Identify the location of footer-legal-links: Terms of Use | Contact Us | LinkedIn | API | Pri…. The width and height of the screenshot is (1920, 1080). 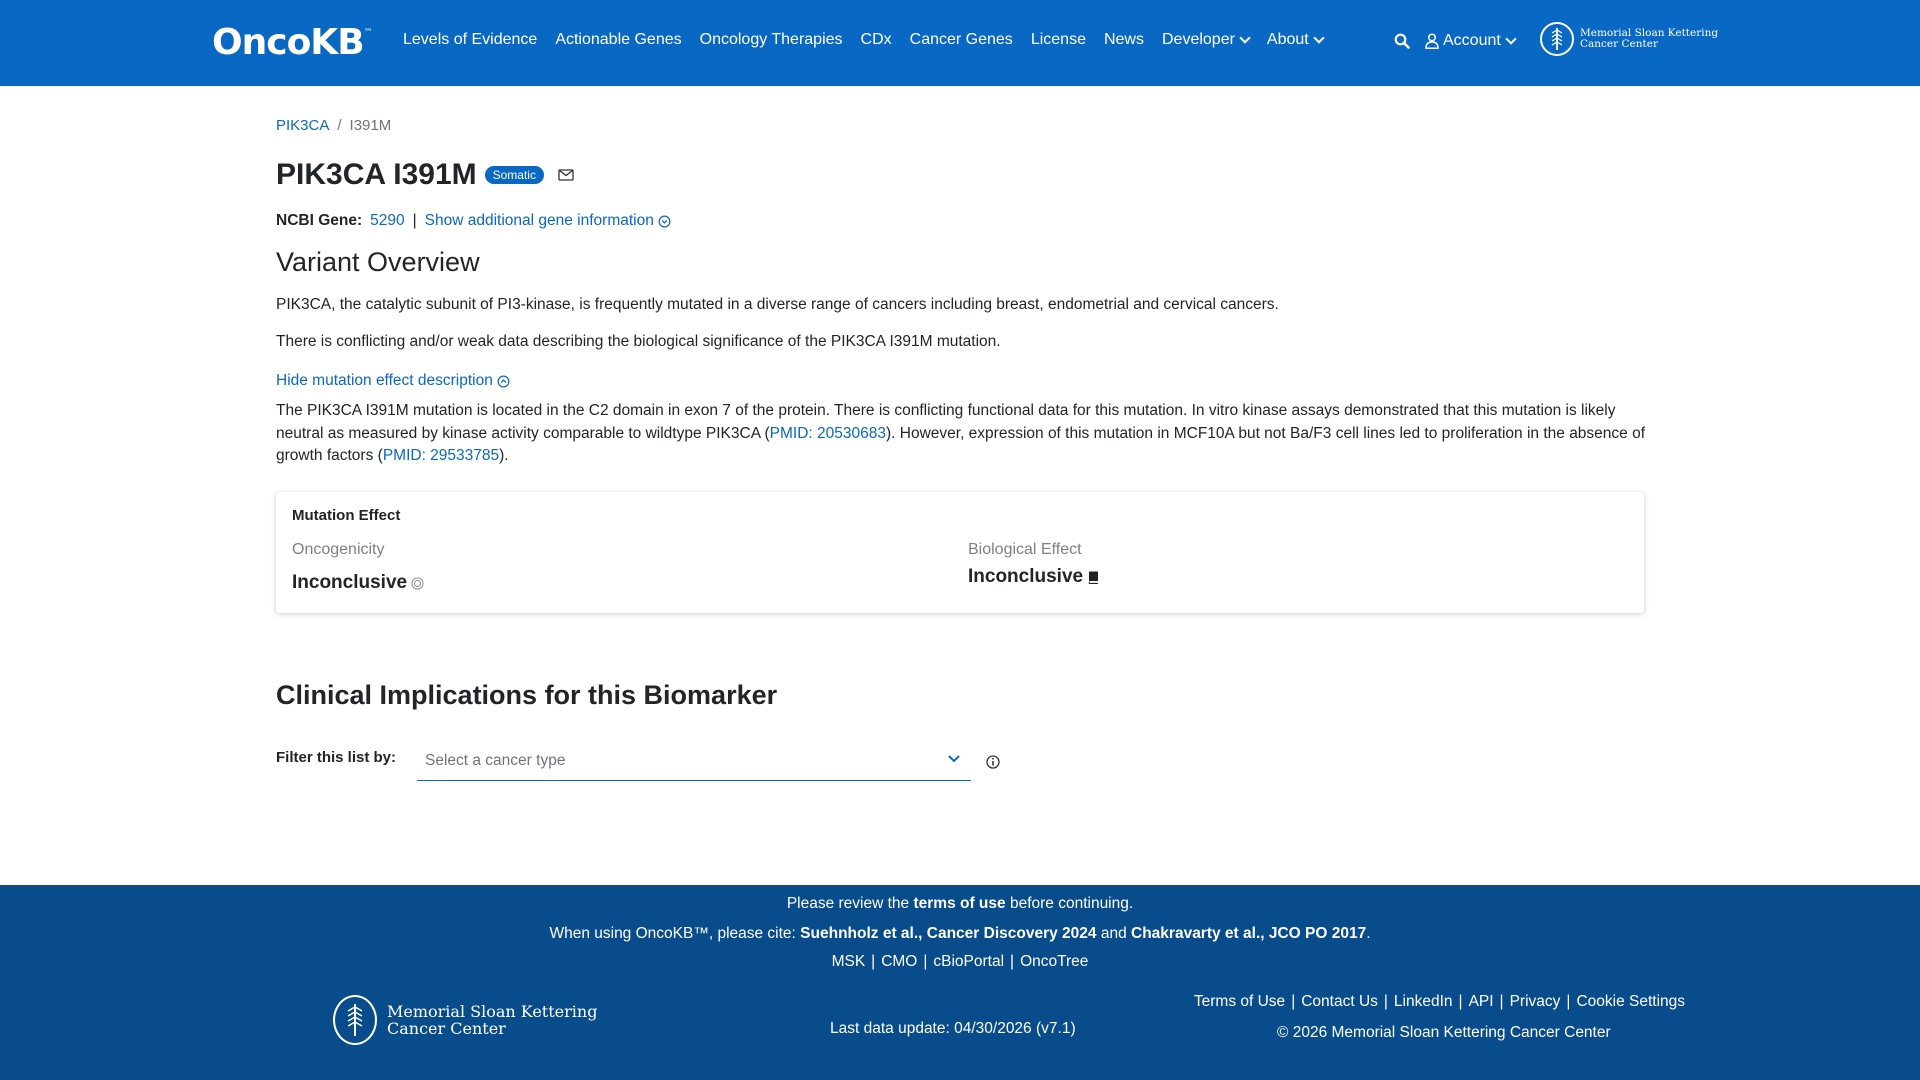
(1439, 1002).